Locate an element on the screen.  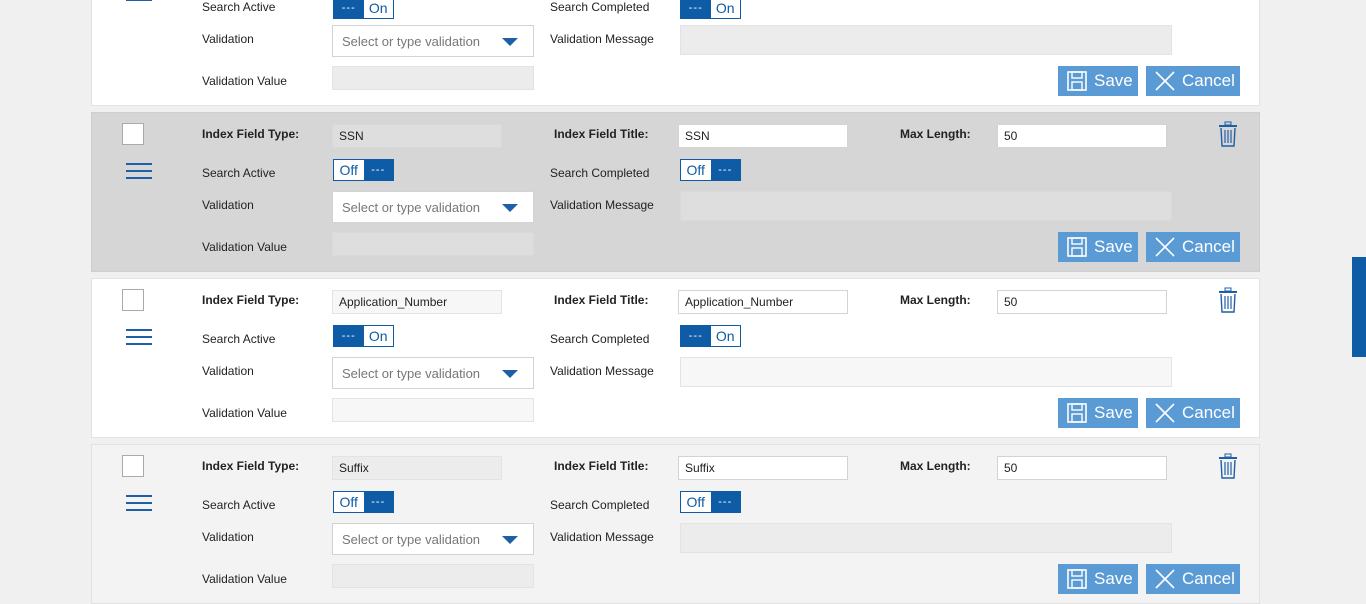
index-field-title-field: Application_Number is located at coordinates (763, 302).